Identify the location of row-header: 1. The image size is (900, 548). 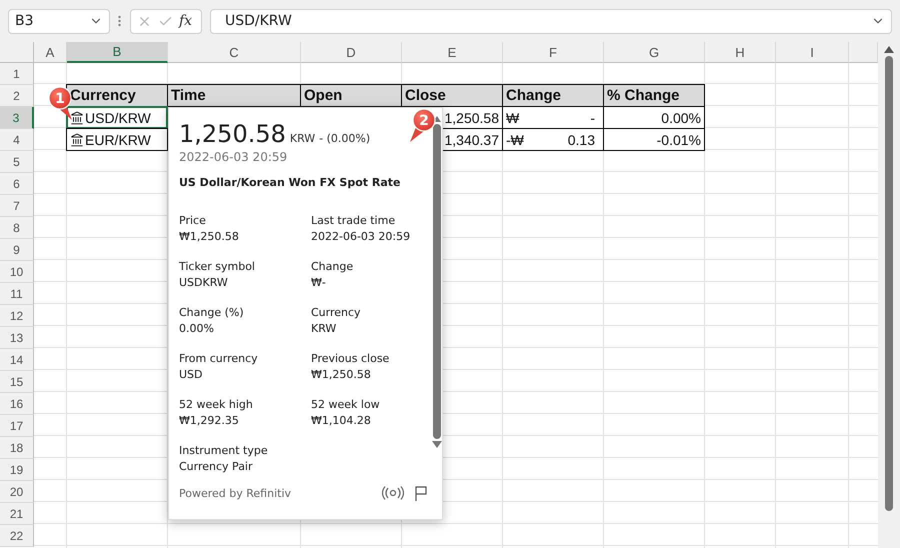
(17, 74).